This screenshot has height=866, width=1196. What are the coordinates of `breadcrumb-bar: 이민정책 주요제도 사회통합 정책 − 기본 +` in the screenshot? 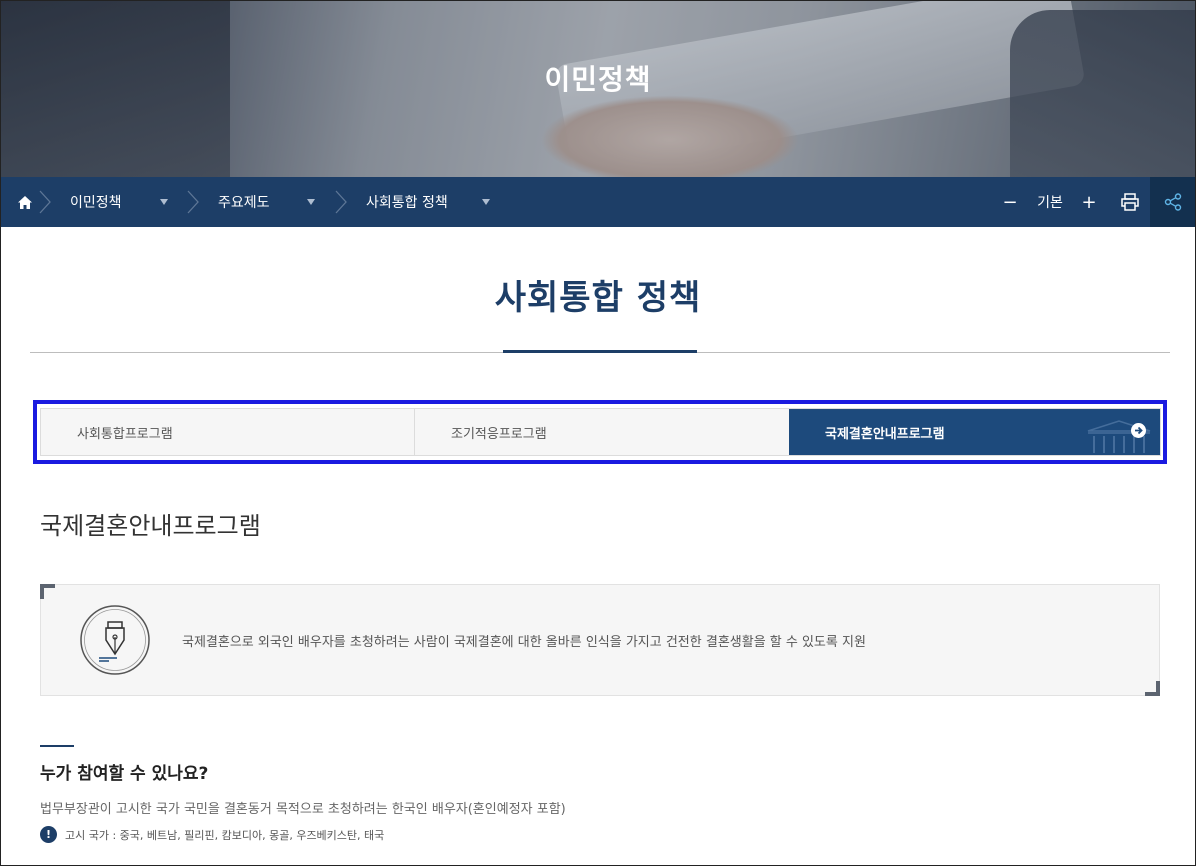 It's located at (598, 202).